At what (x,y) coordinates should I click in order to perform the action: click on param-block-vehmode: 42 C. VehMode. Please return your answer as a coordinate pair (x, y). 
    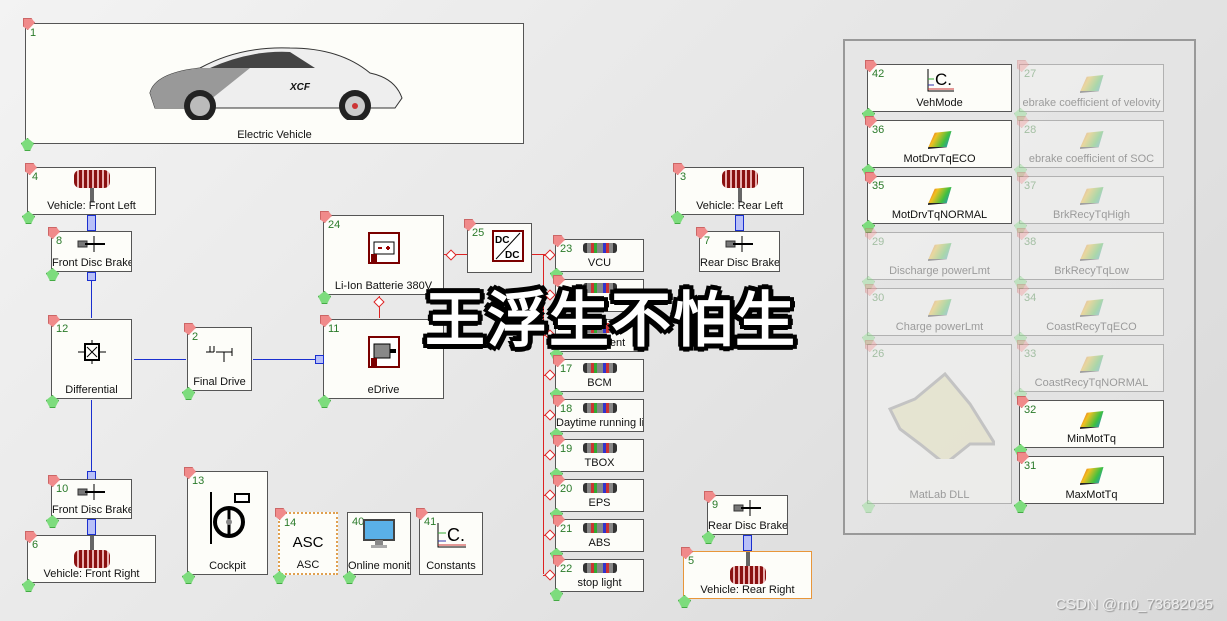
    Looking at the image, I should click on (939, 88).